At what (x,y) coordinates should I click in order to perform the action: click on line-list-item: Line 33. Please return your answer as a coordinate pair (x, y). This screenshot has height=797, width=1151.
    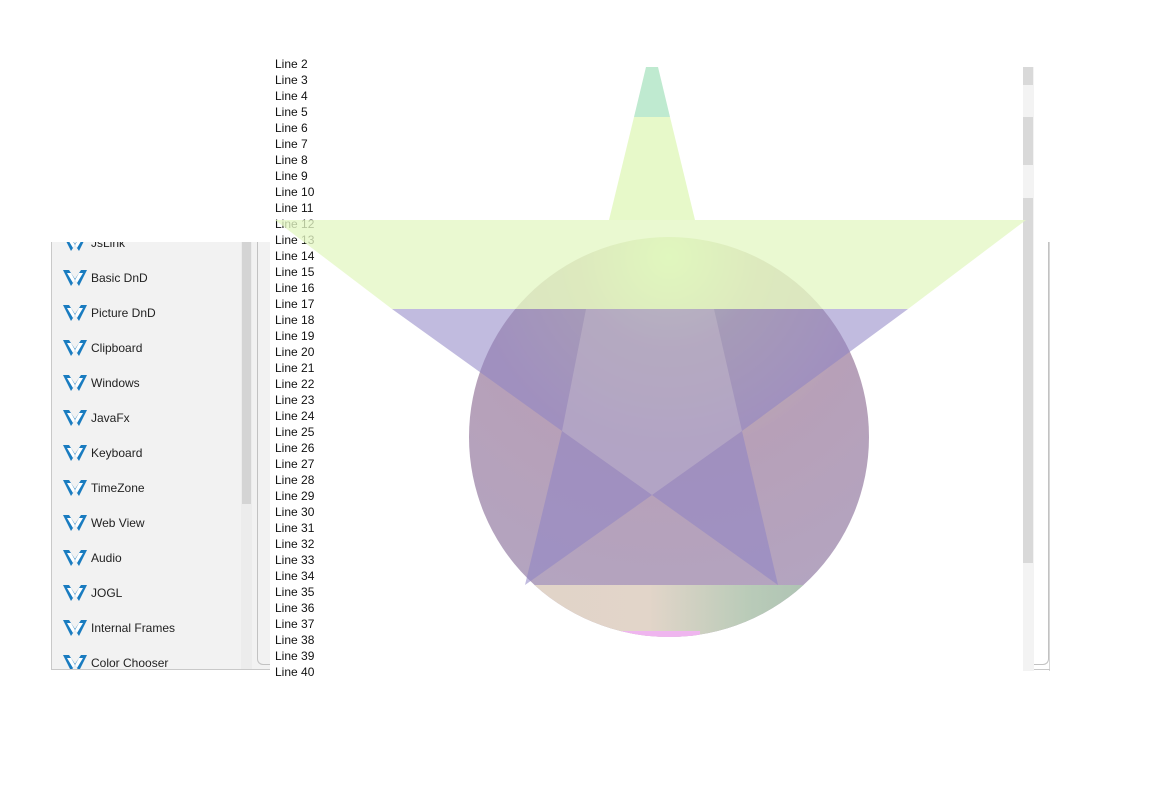
    Looking at the image, I should click on (294, 560).